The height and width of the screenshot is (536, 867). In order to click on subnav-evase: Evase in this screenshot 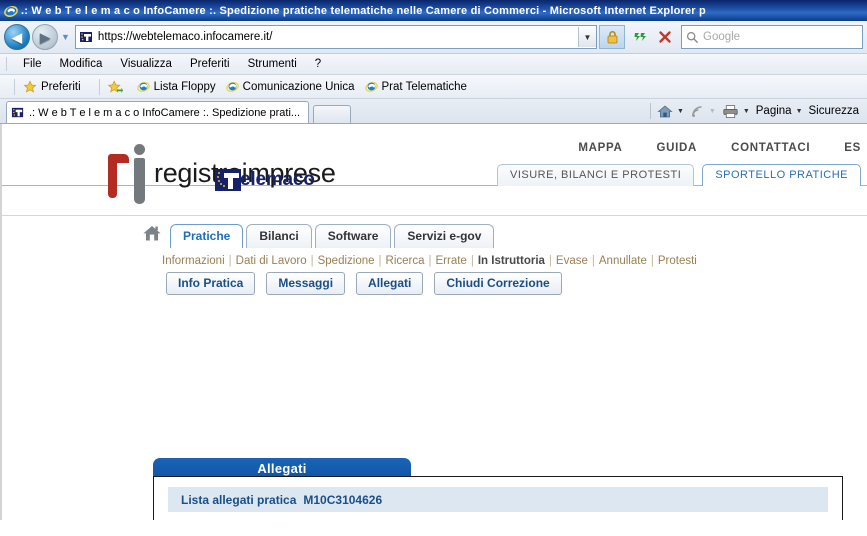, I will do `click(572, 261)`.